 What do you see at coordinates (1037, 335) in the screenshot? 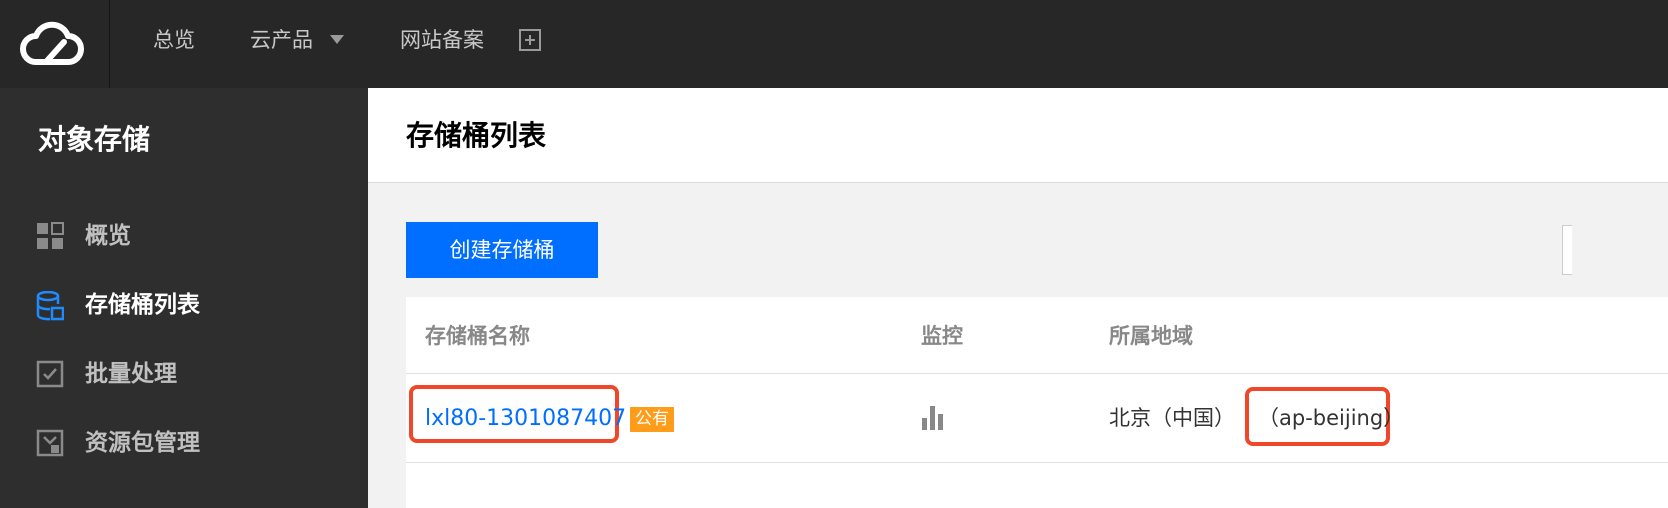
I see `table-header: 存储桶名称 监控 所属地域` at bounding box center [1037, 335].